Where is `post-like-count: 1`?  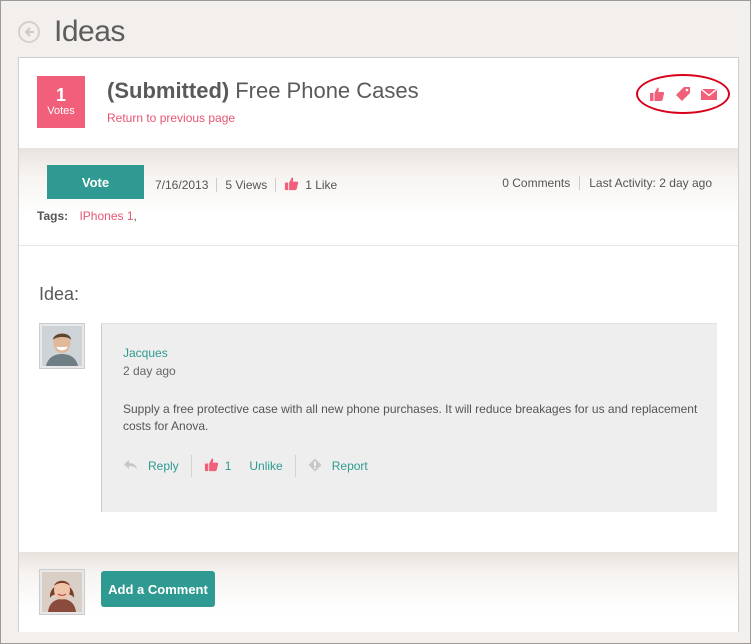
post-like-count: 1 is located at coordinates (228, 466).